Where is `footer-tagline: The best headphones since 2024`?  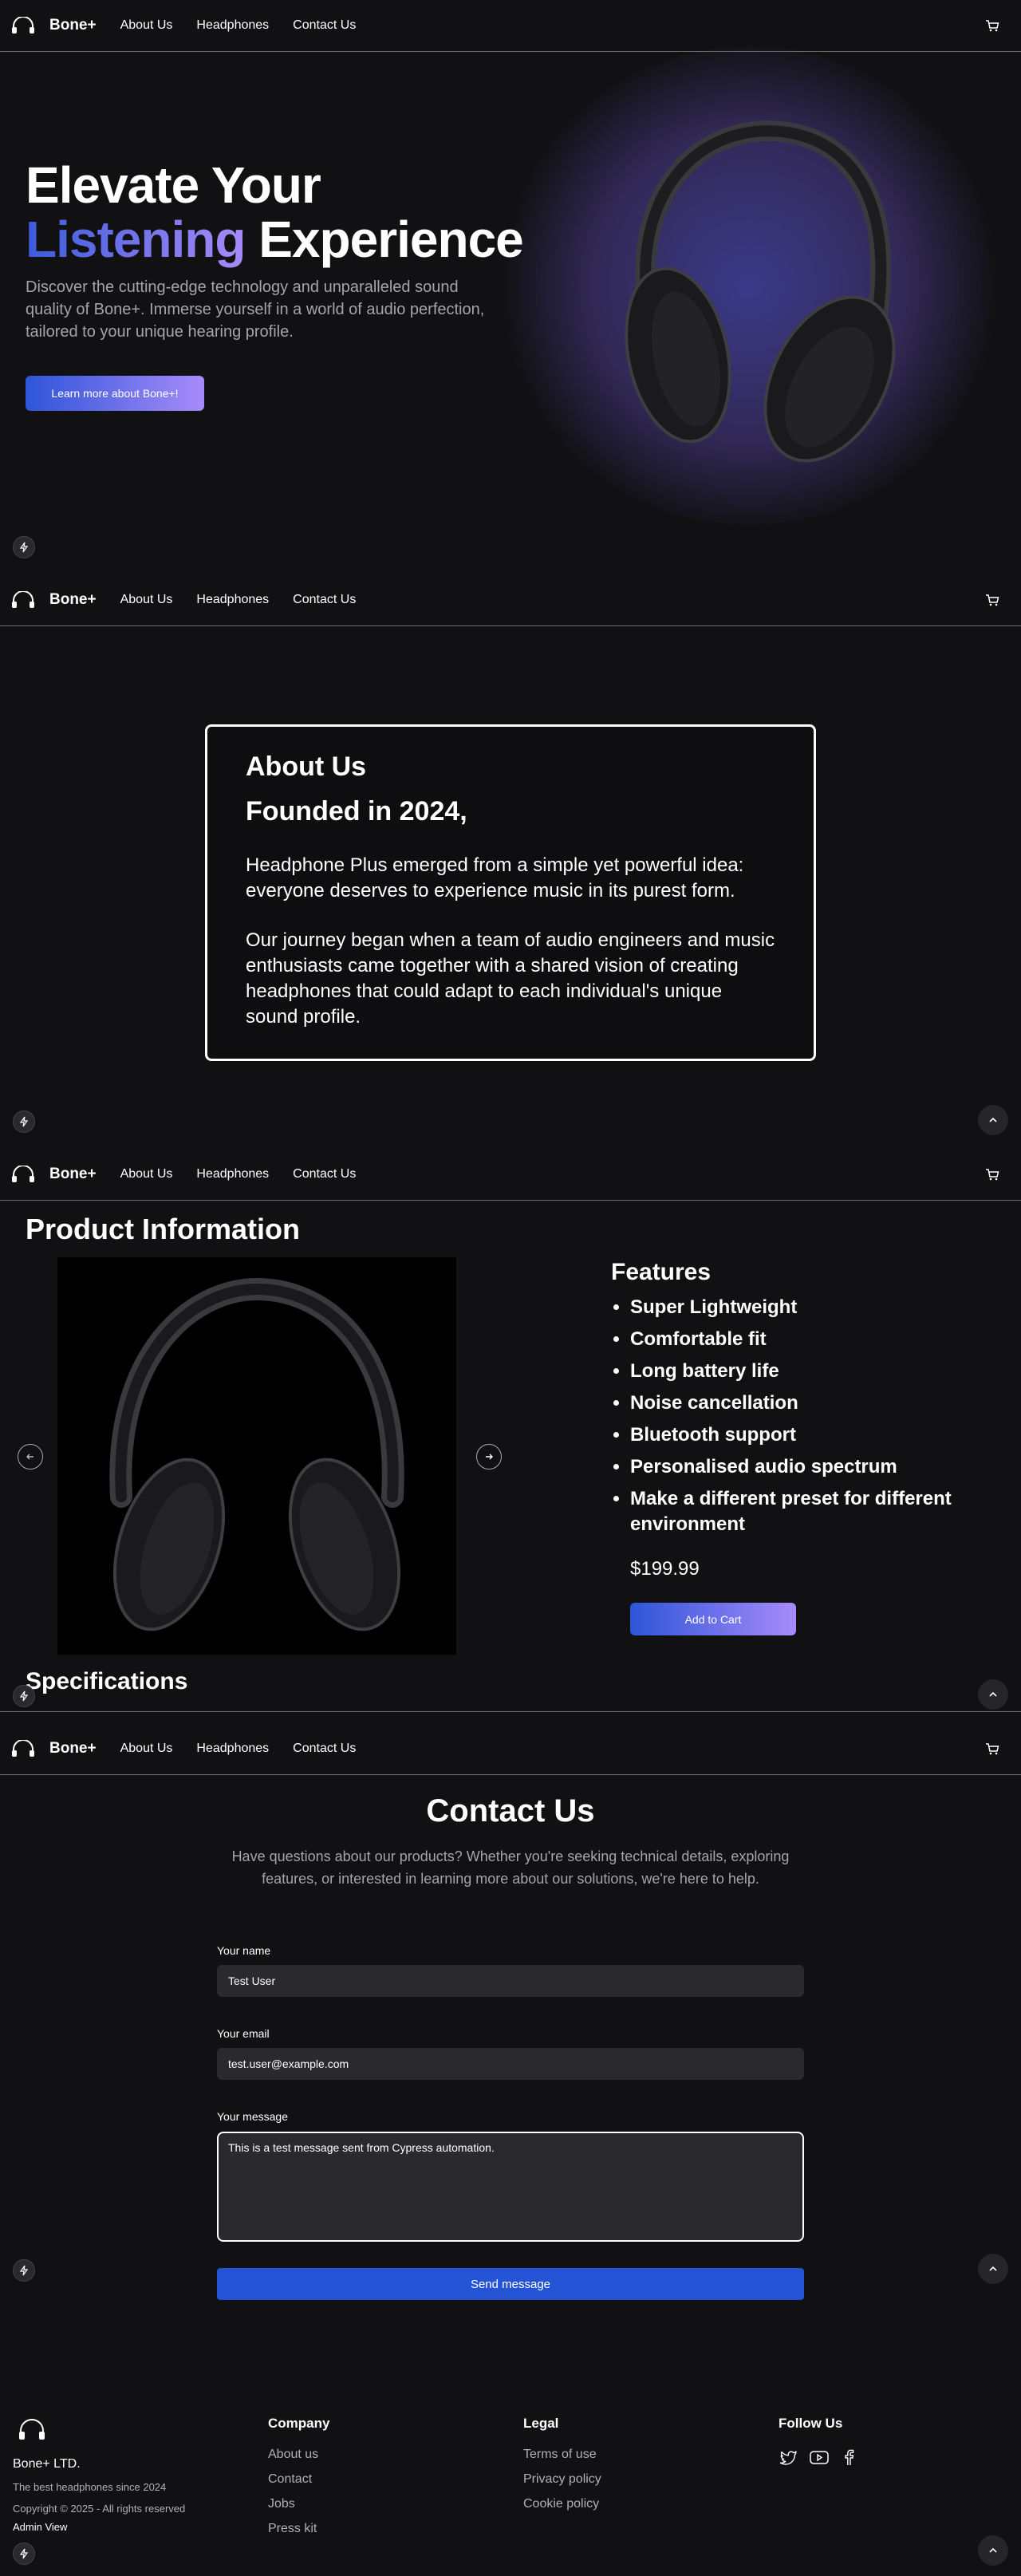 footer-tagline: The best headphones since 2024 is located at coordinates (90, 2487).